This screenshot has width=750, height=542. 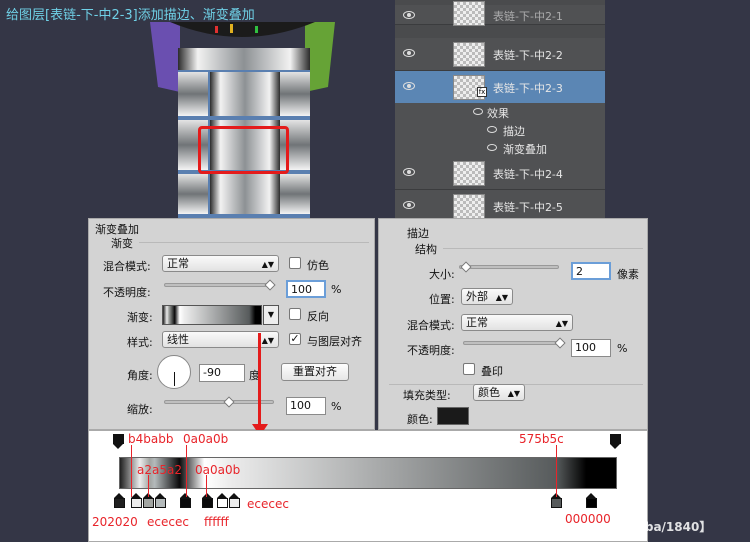 I want to click on effects-label: 效果, so click(x=498, y=113).